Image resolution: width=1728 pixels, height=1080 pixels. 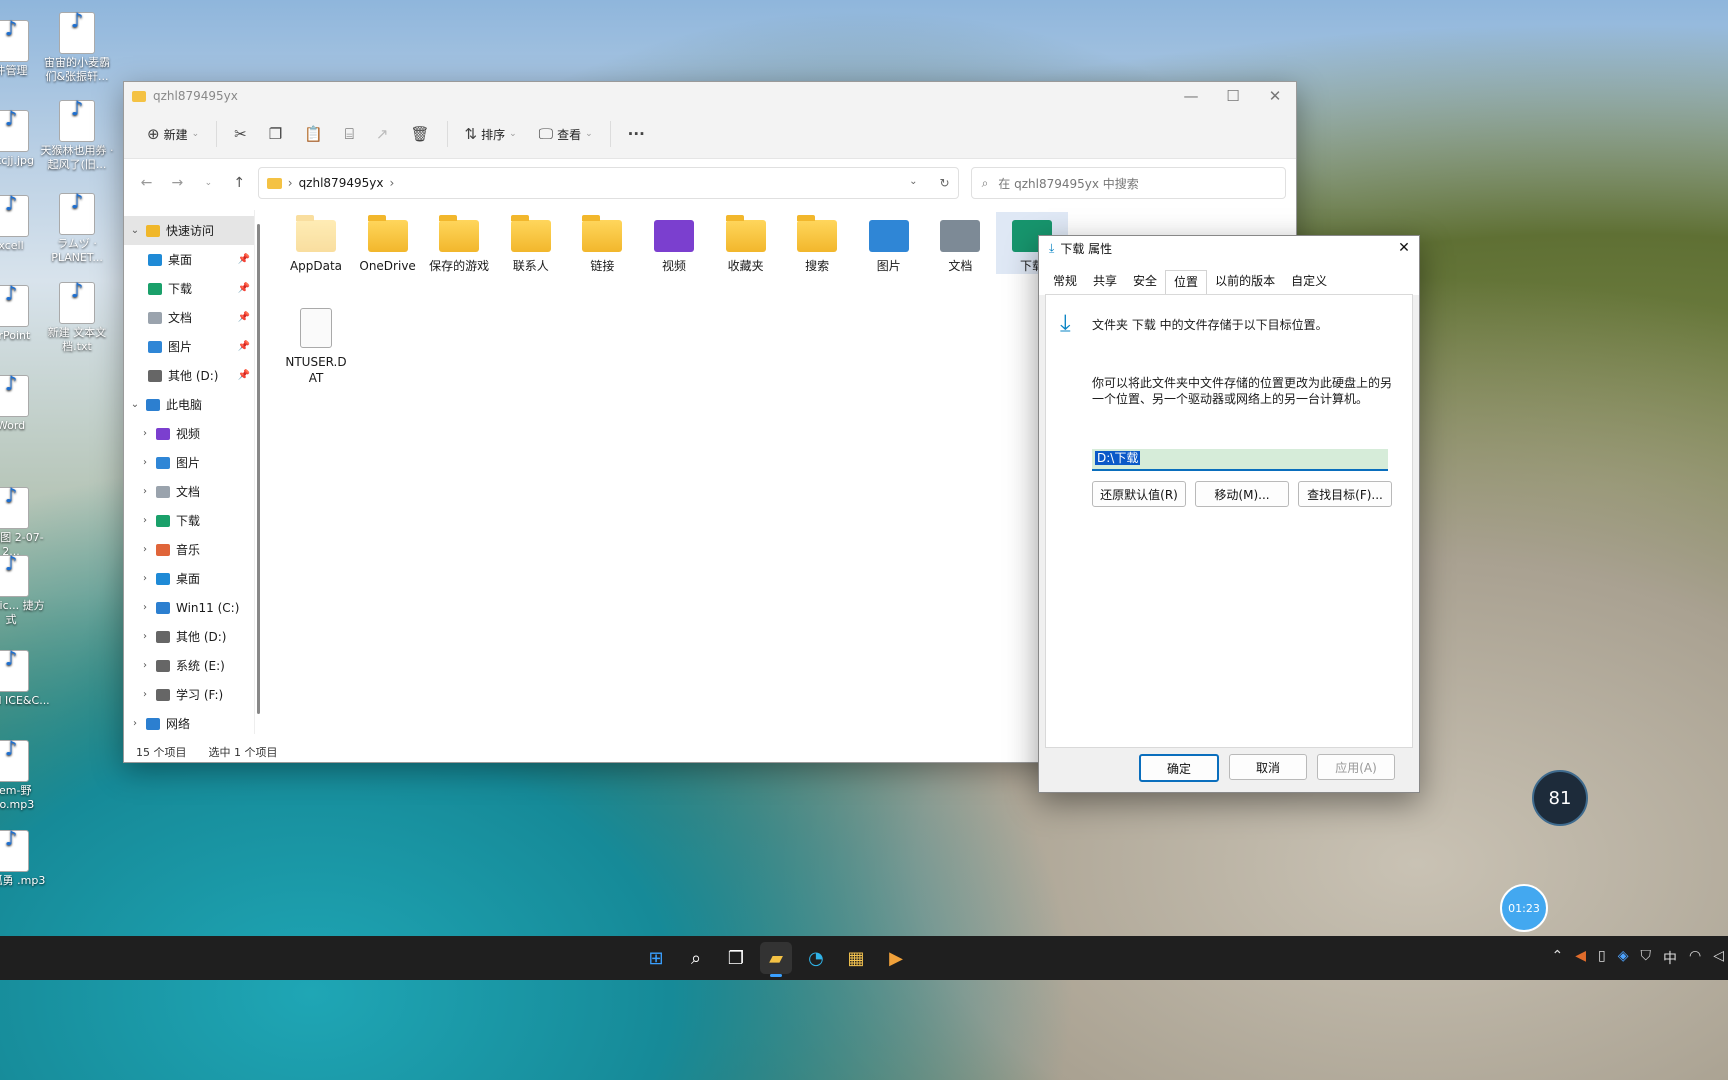 I want to click on search-input: 在 qzhl879495yx 中搜索, so click(x=1068, y=183).